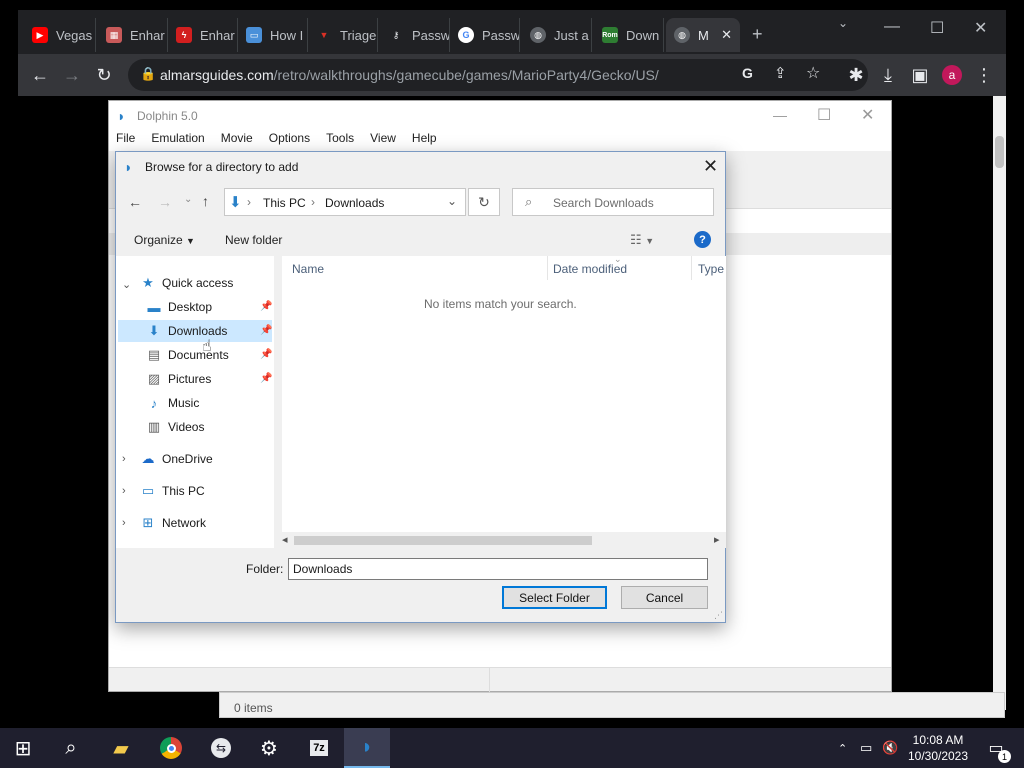 This screenshot has height=768, width=1024. I want to click on column-header-date-modified: Date modified, so click(590, 269).